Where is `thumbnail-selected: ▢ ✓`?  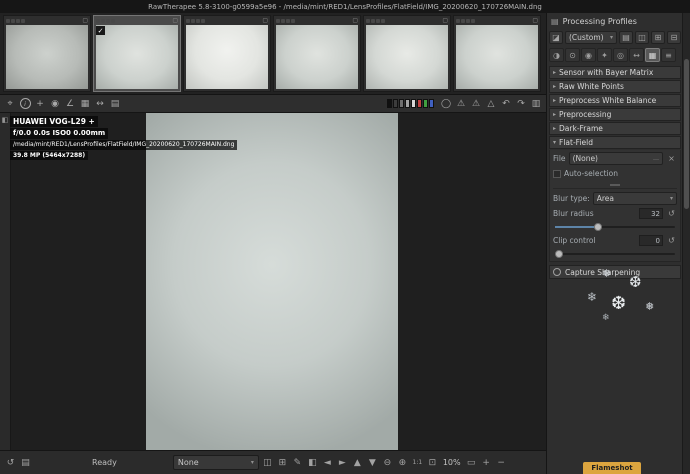
thumbnail-selected: ▢ ✓ is located at coordinates (137, 53).